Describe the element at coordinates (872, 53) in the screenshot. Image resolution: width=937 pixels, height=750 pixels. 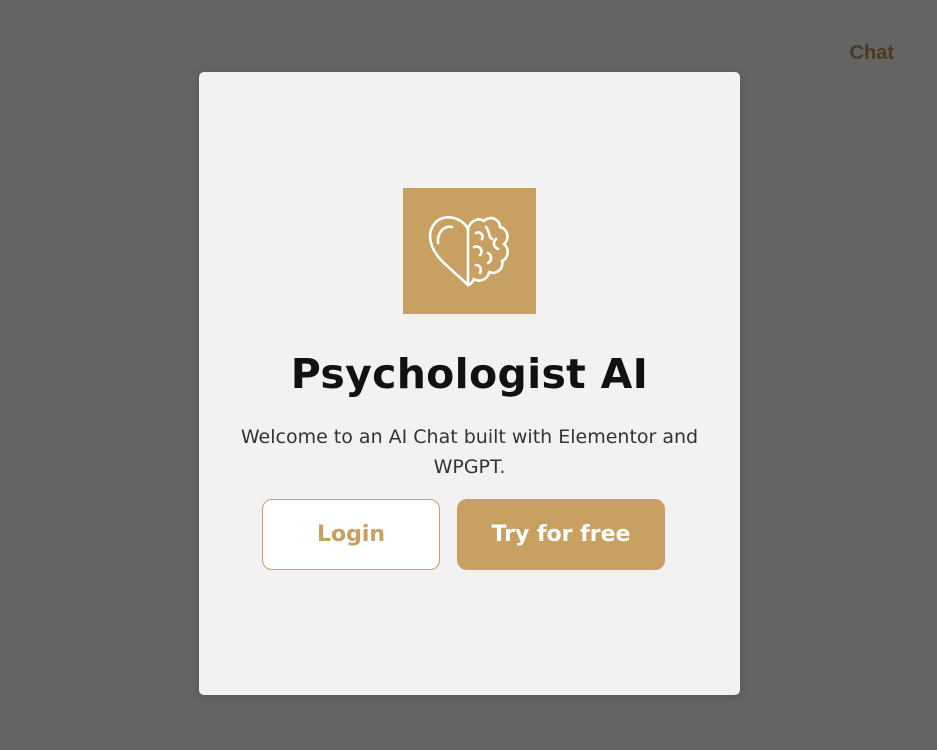
I see `chat-link: Chat` at that location.